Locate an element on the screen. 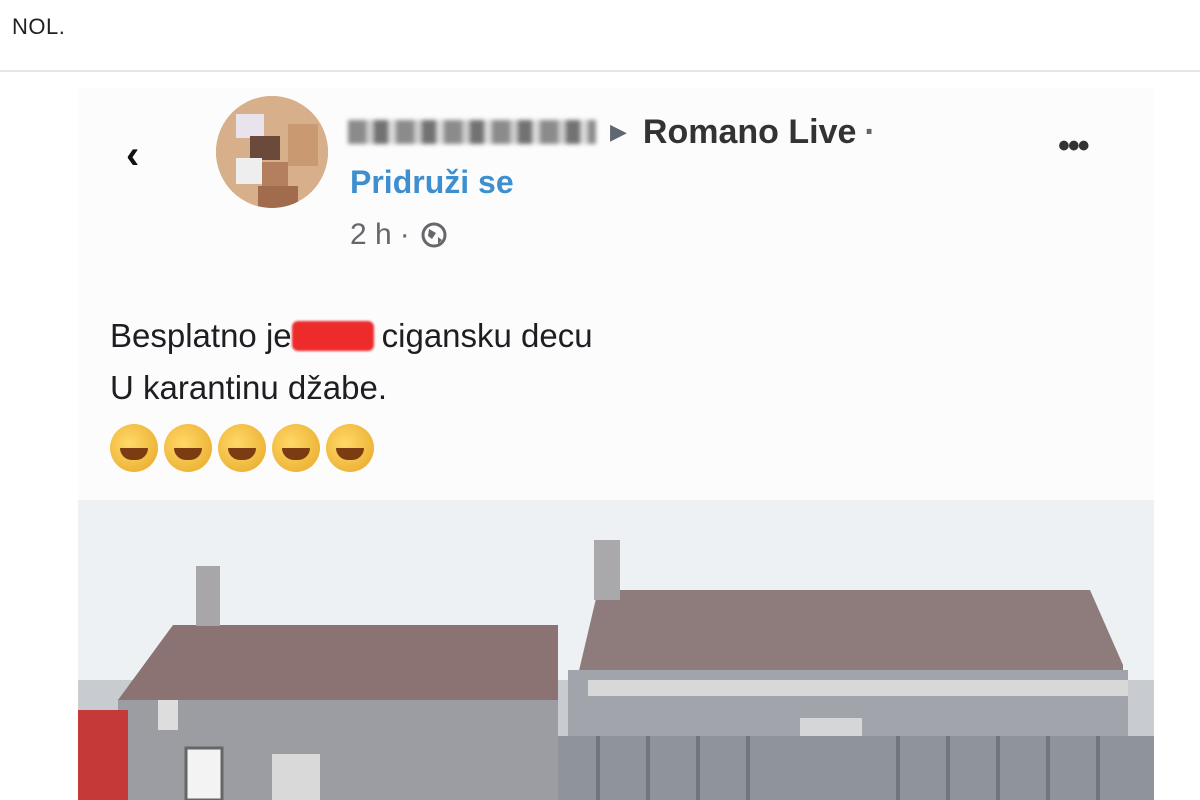 This screenshot has width=1200, height=800. group-name: Romano Live is located at coordinates (749, 132).